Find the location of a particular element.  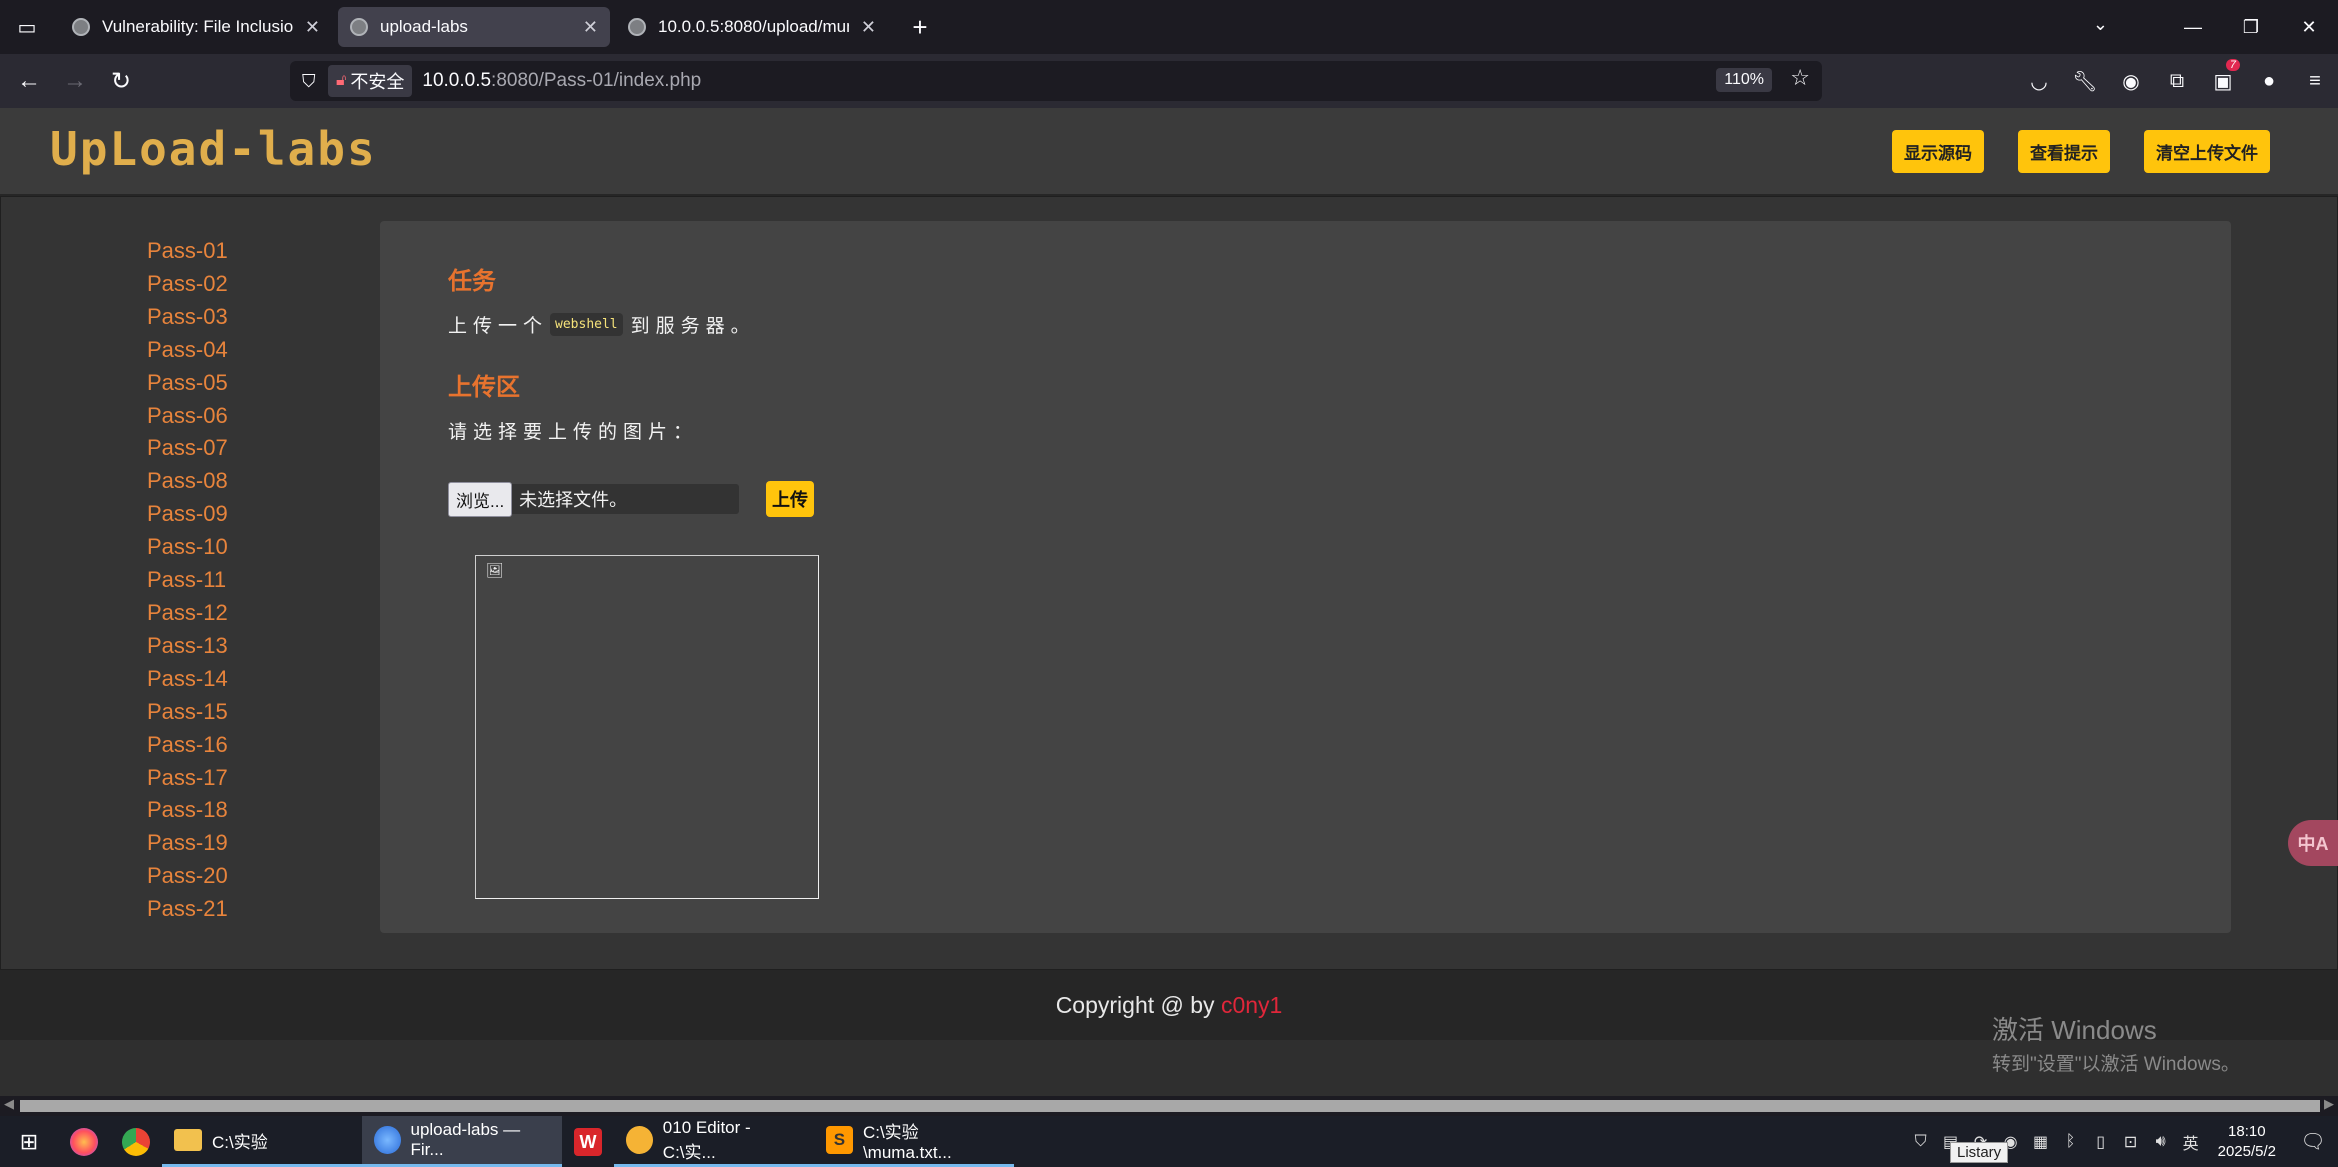

nav-link-pass-13: Pass-13 is located at coordinates (187, 646).